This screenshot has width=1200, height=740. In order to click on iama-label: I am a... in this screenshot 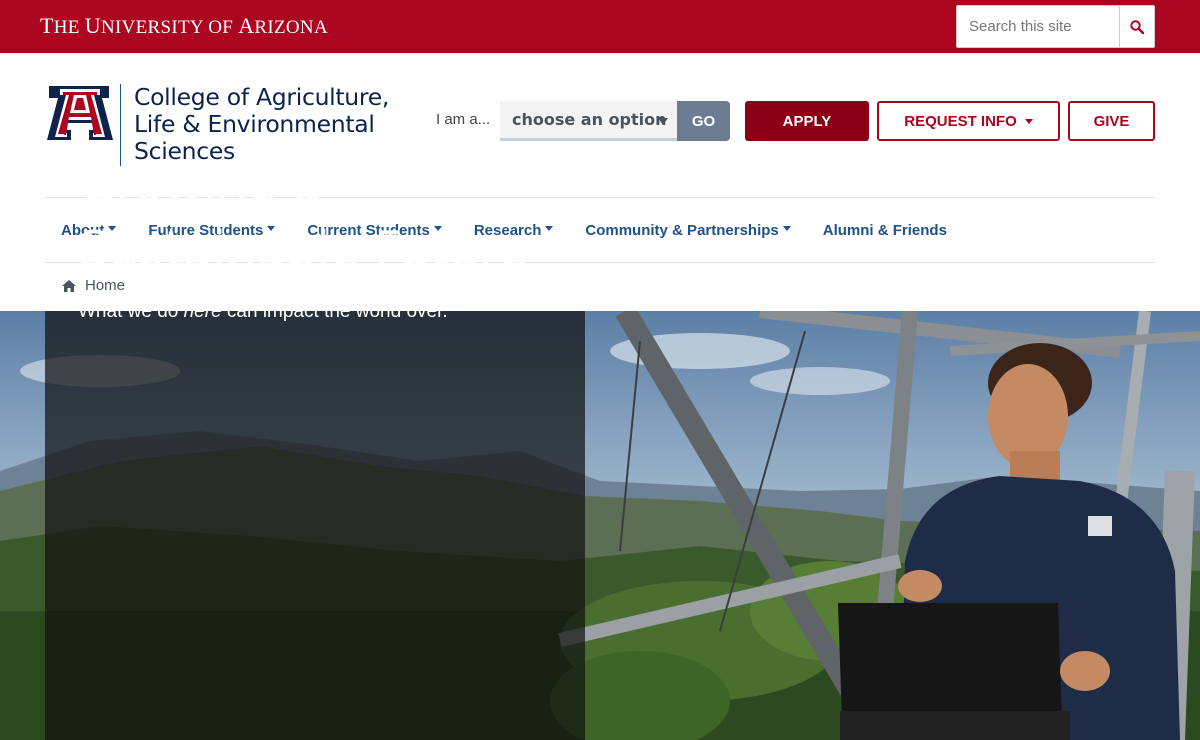, I will do `click(463, 119)`.